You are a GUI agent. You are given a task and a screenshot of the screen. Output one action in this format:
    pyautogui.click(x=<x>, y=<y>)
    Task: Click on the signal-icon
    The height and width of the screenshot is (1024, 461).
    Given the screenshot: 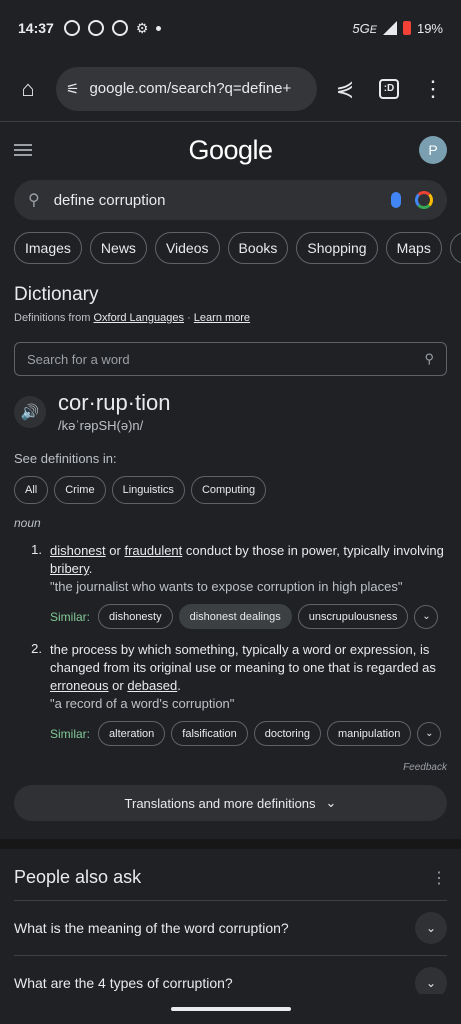 What is the action you would take?
    pyautogui.click(x=389, y=28)
    